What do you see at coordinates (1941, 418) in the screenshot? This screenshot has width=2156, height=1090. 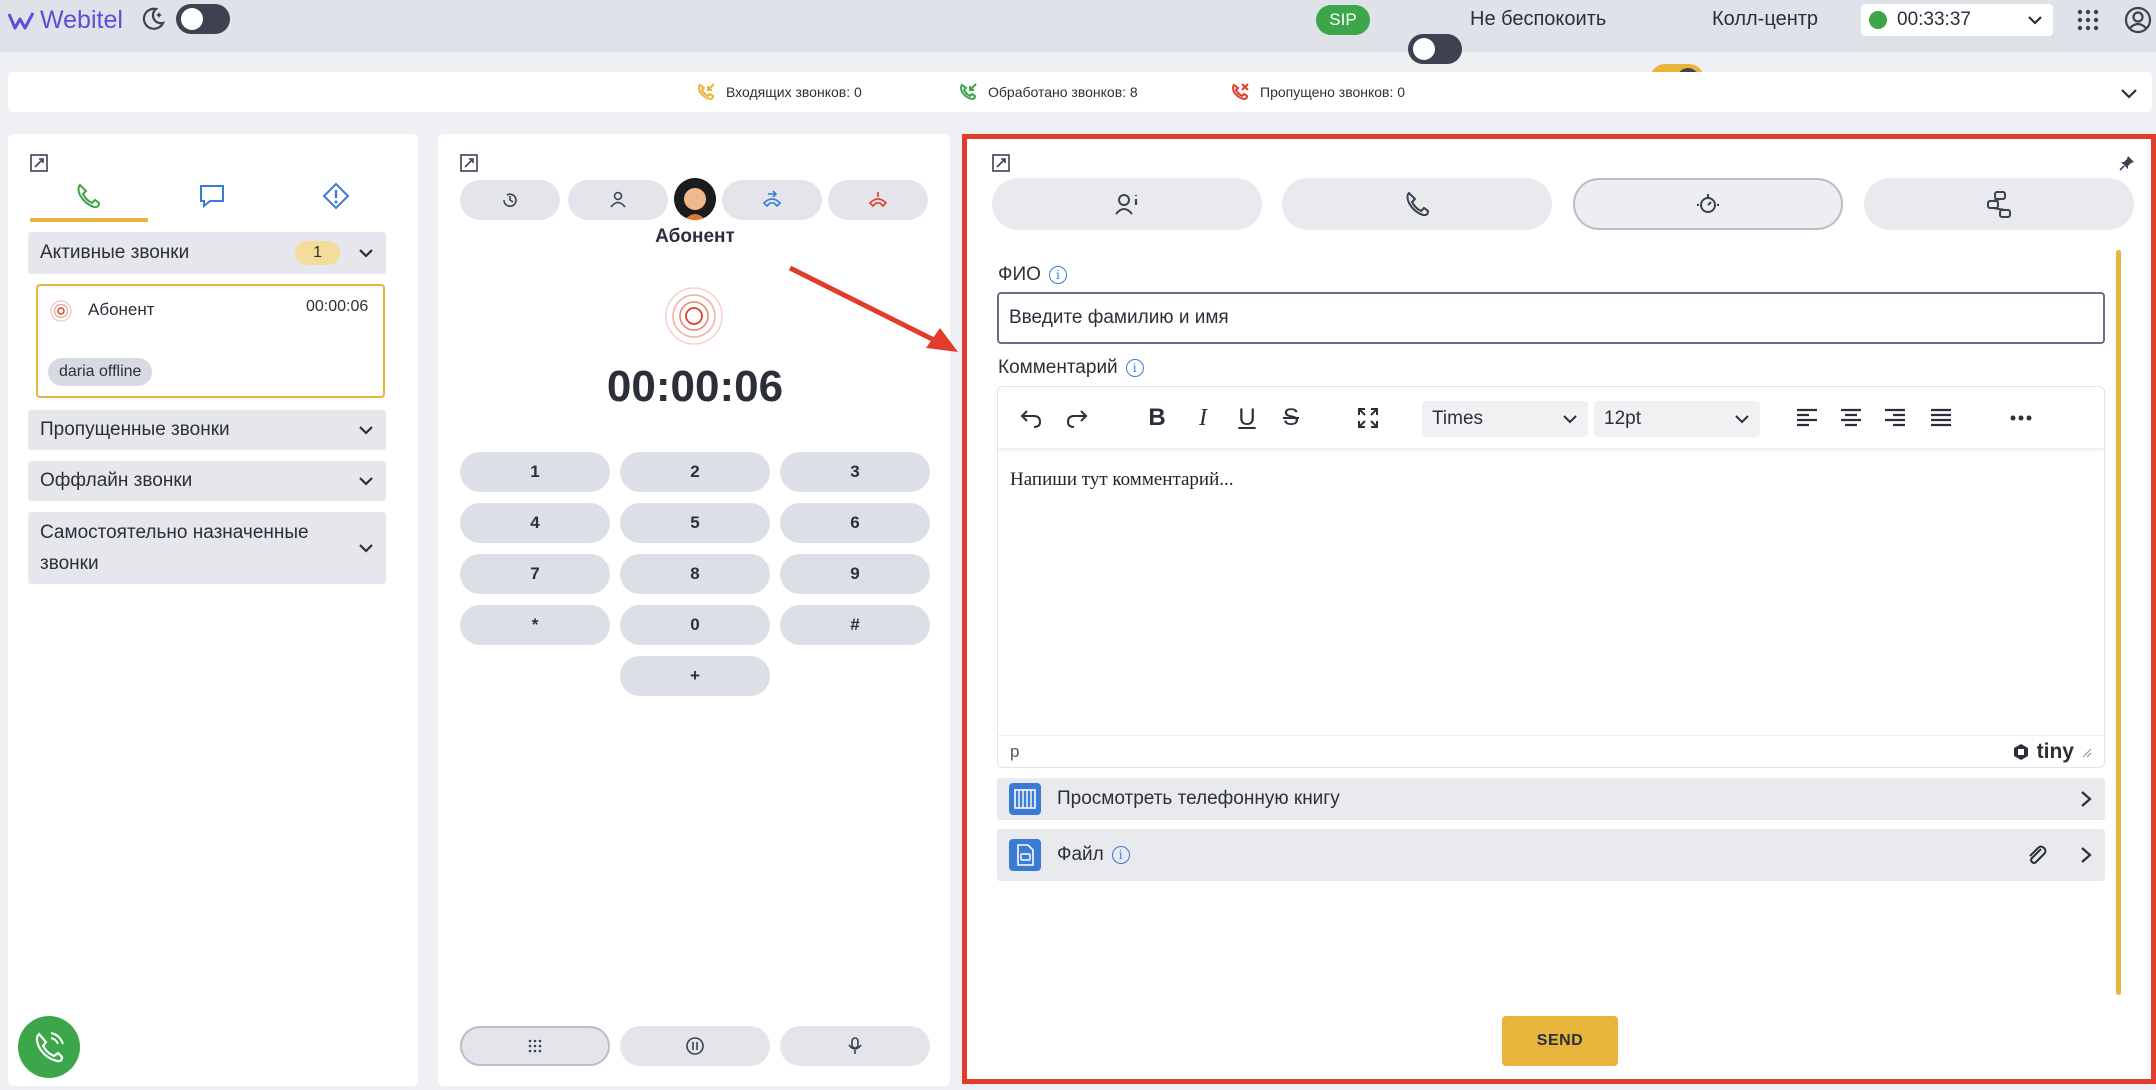 I see `justify-button` at bounding box center [1941, 418].